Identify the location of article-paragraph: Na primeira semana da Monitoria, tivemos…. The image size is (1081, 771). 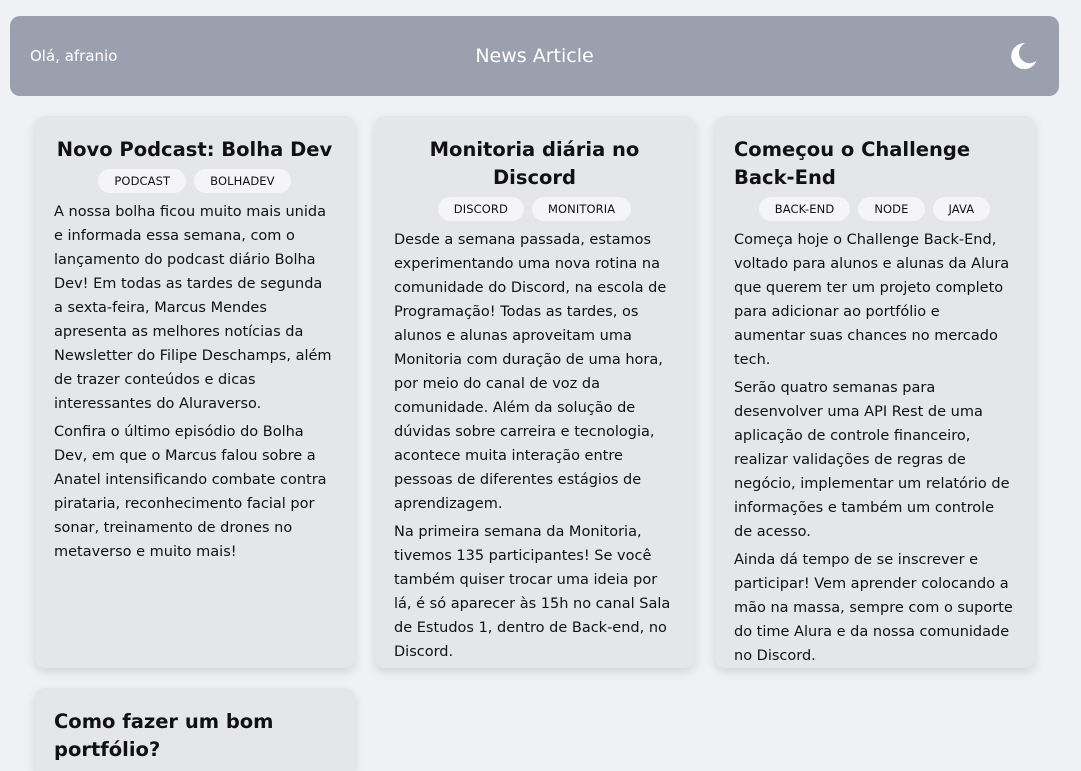
(532, 592).